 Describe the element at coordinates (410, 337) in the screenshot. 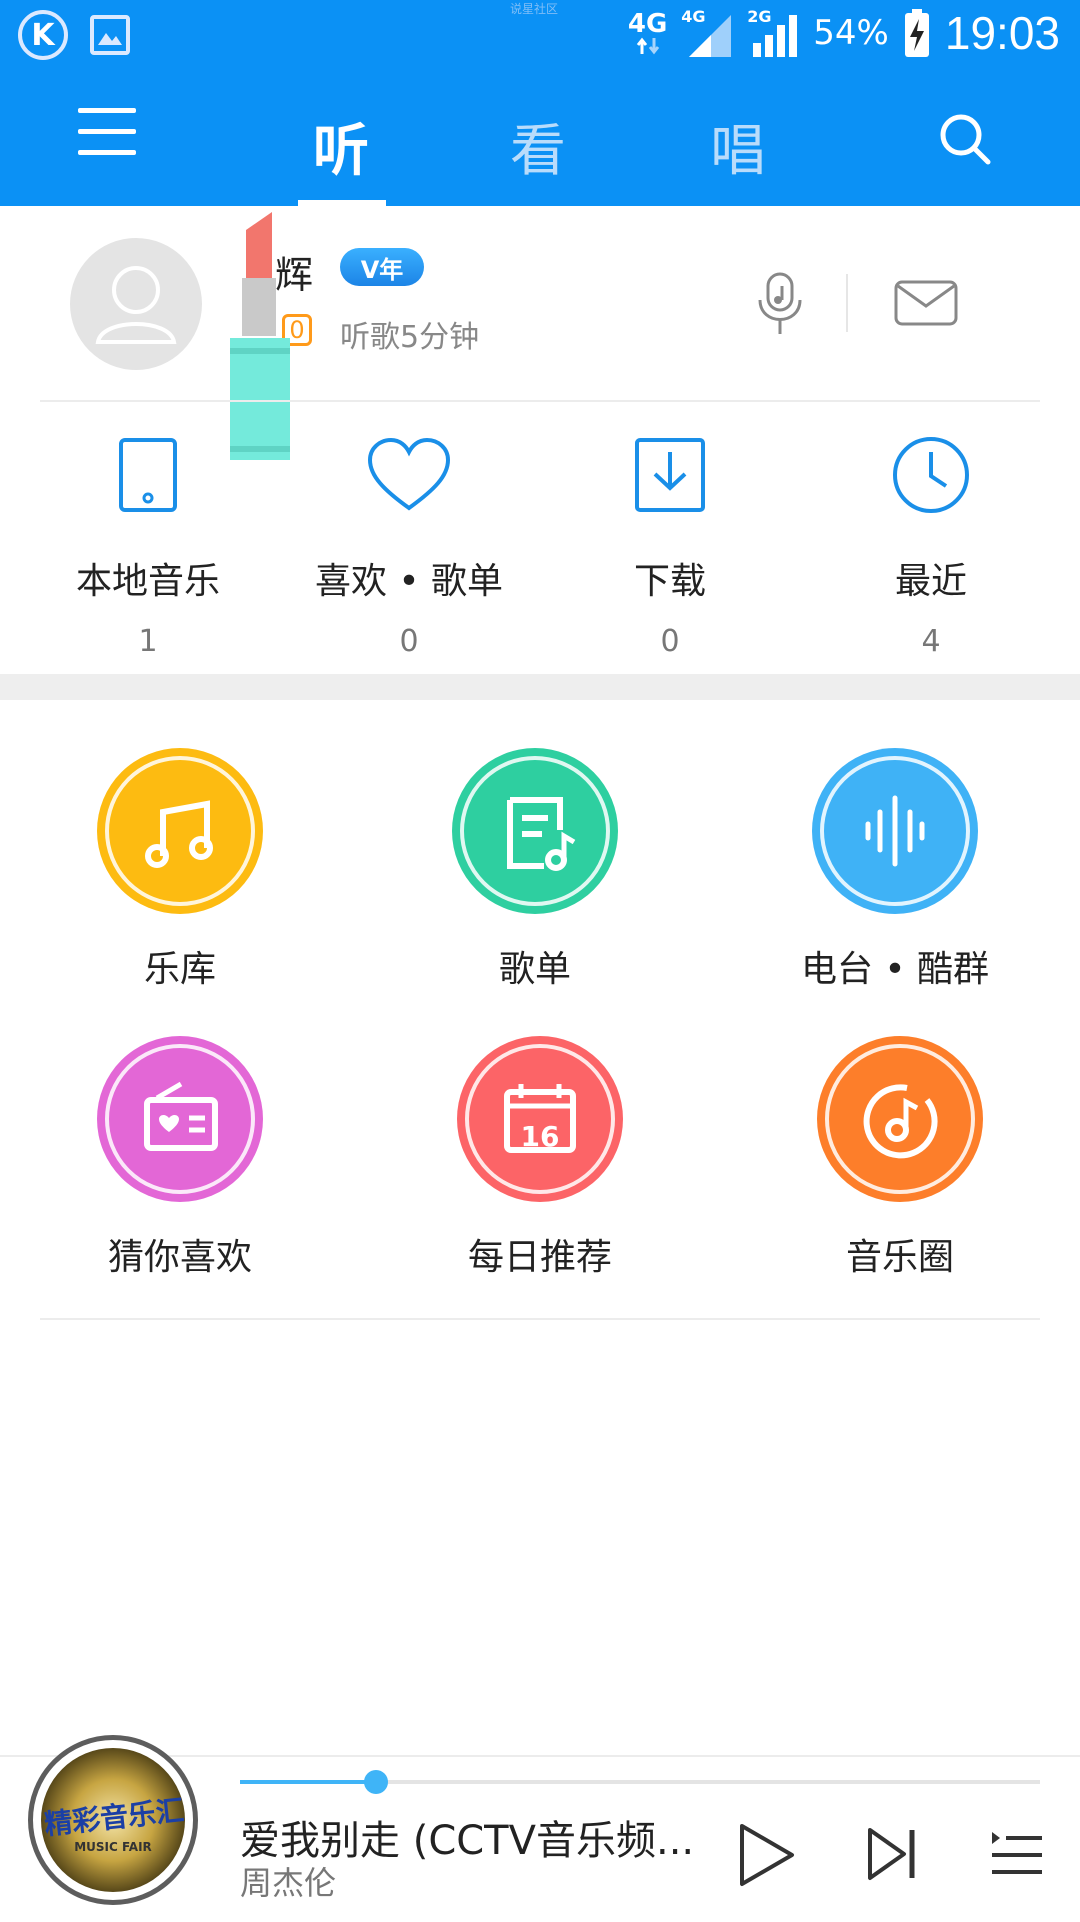

I see `listen-time: 听歌5分钟` at that location.